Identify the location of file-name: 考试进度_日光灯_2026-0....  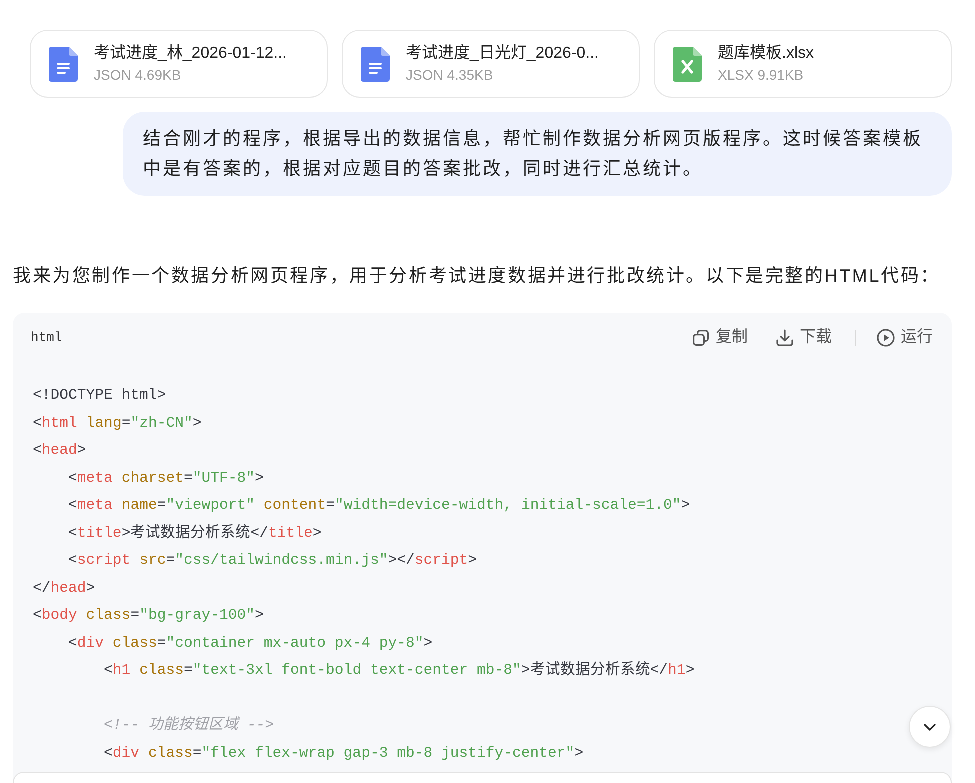
(502, 53).